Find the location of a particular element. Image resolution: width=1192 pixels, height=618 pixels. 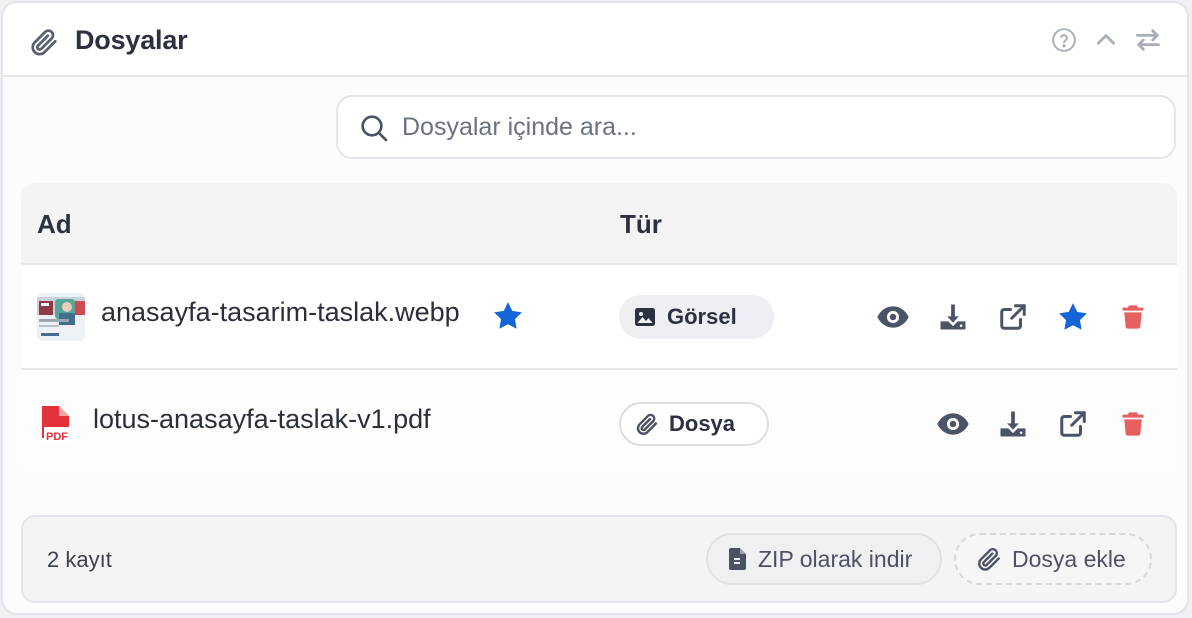

chevron-up-icon is located at coordinates (1106, 39).